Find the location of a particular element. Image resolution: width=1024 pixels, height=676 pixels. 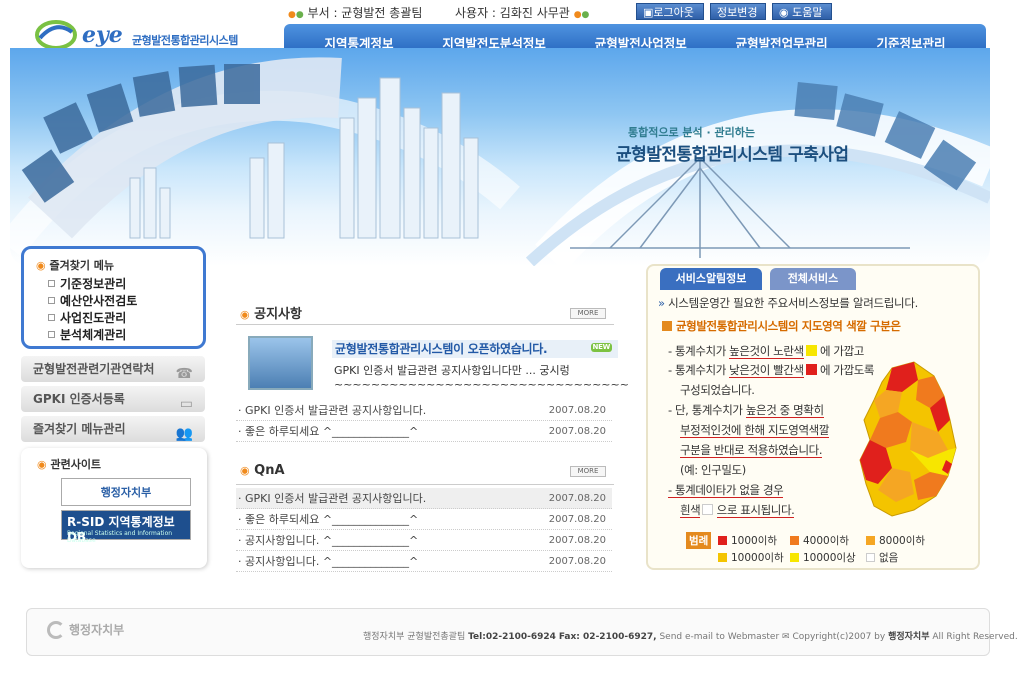

logout-icon: ▣ is located at coordinates (648, 12).